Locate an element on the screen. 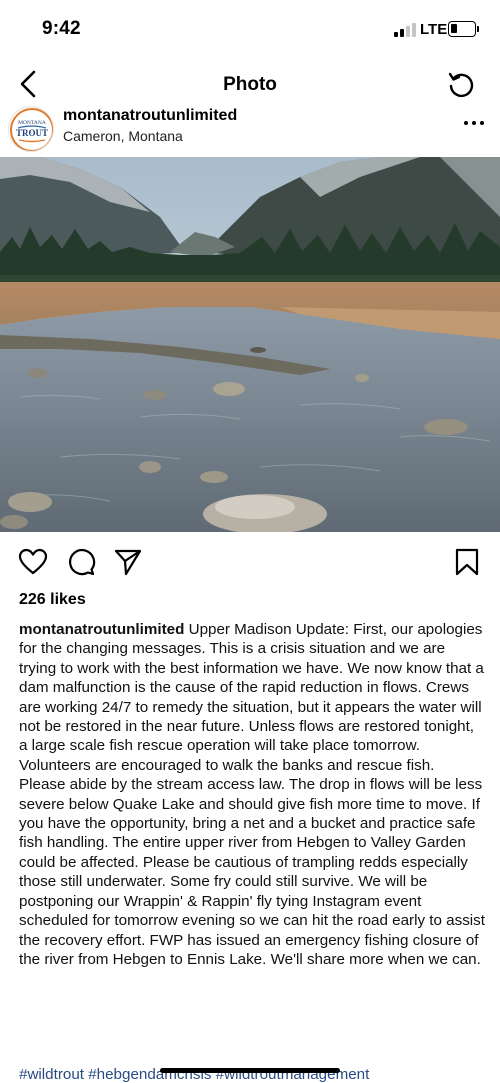  avatar: MONTANA TROUT is located at coordinates (31, 129).